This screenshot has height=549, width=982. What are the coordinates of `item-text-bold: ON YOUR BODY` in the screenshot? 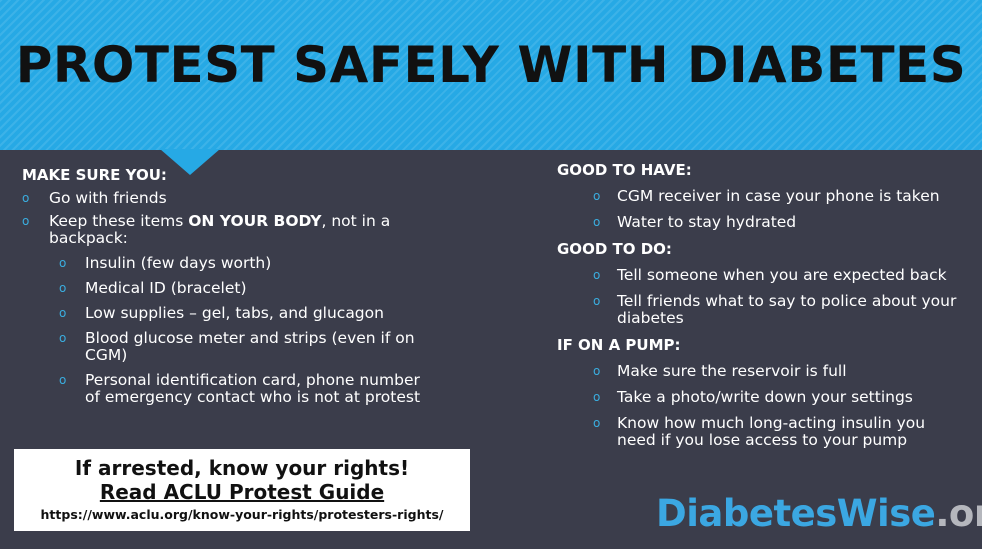 It's located at (255, 221).